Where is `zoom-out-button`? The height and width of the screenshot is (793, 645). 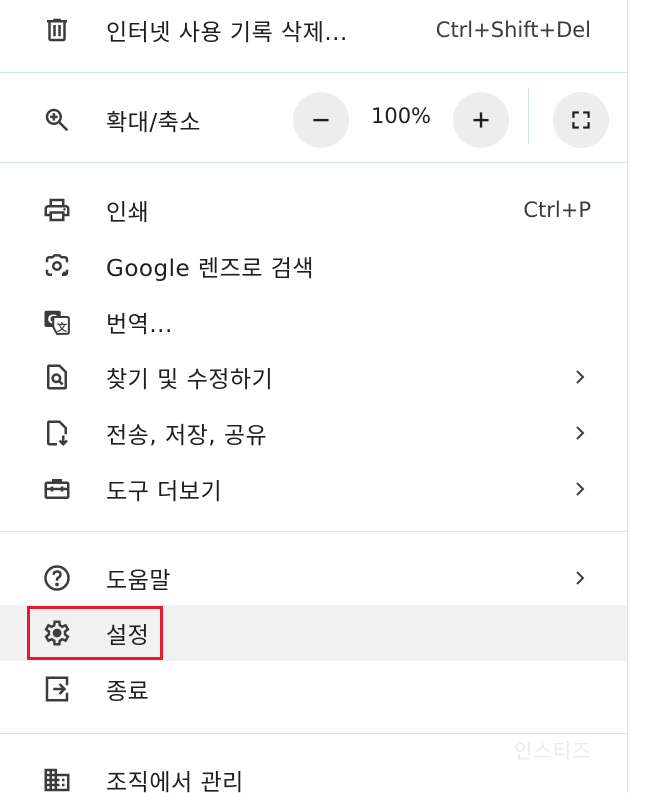 zoom-out-button is located at coordinates (321, 120).